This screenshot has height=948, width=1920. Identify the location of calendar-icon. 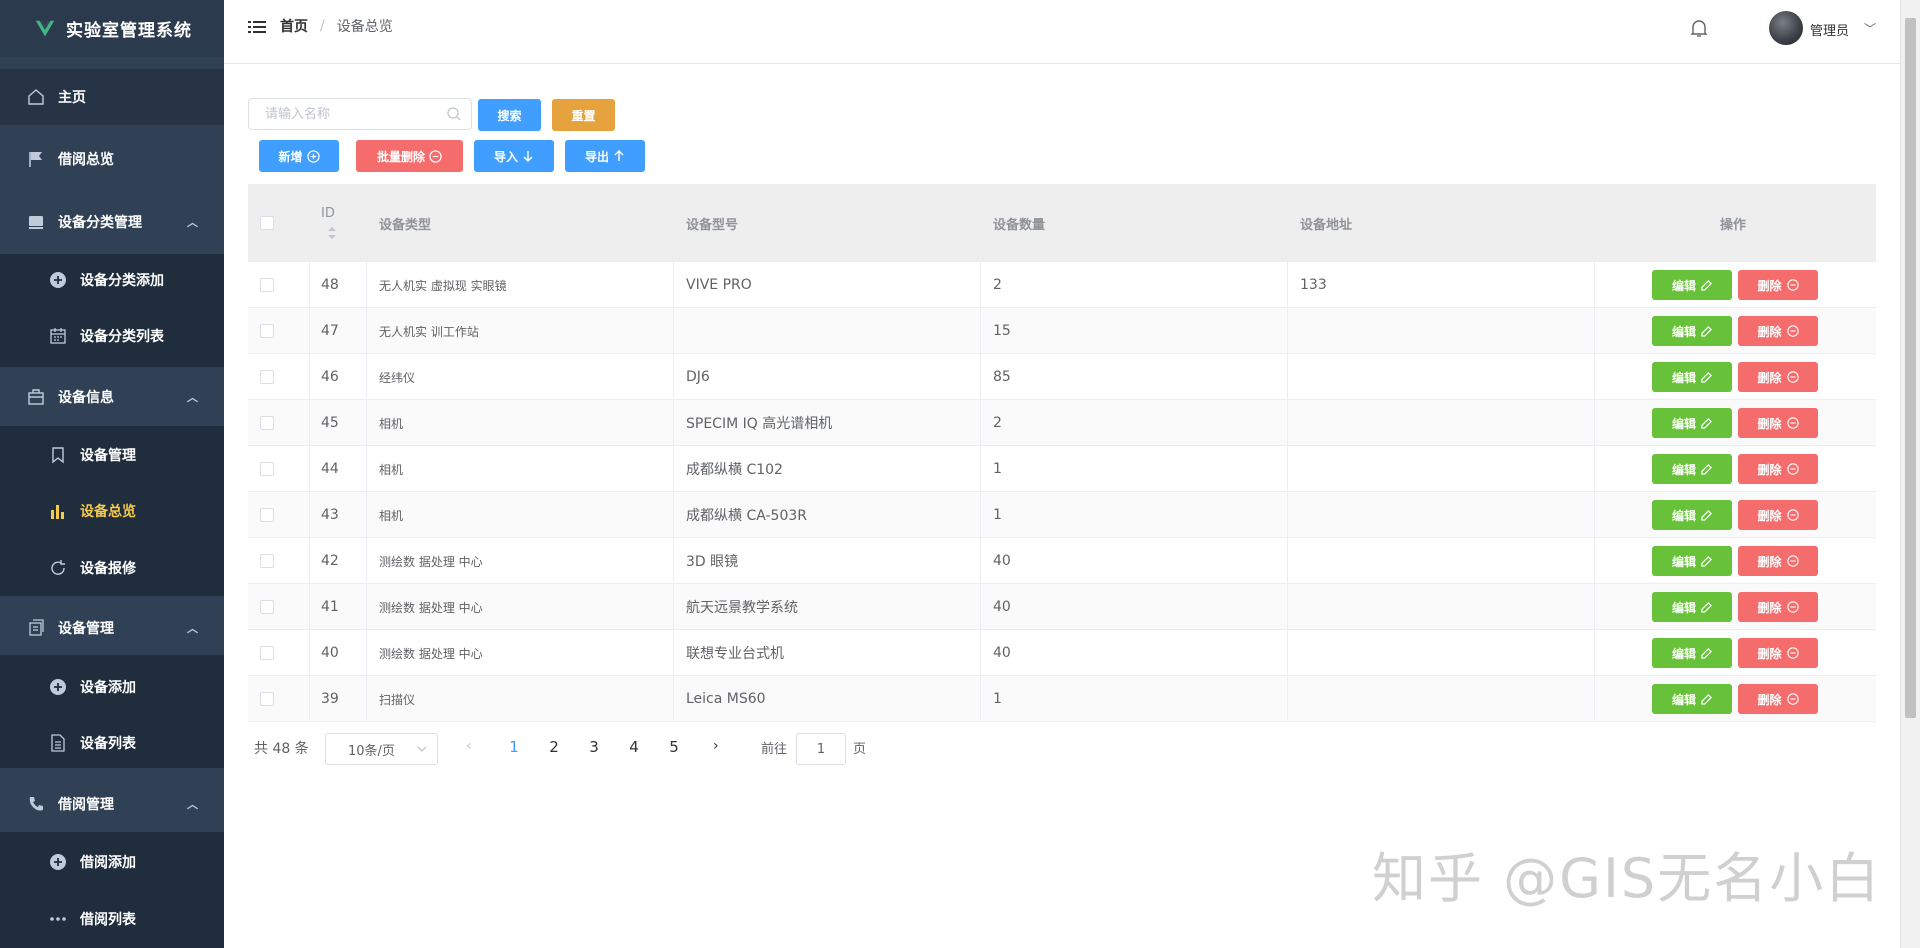
(58, 336).